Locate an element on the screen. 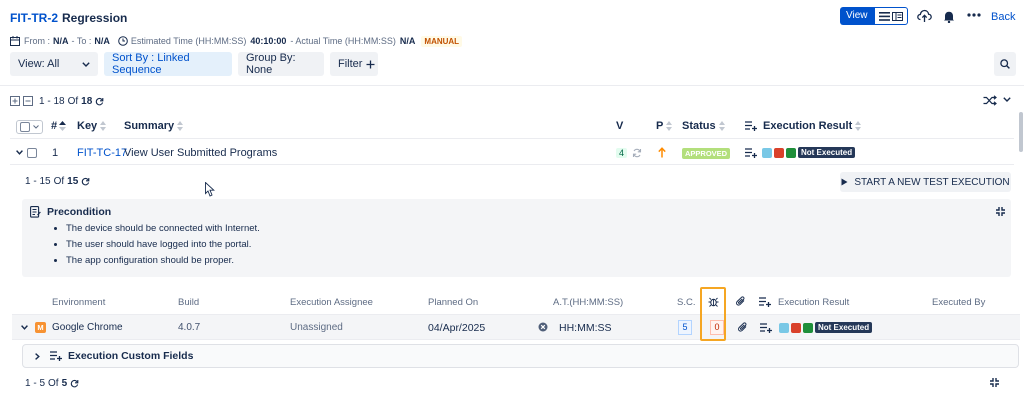 This screenshot has width=1024, height=395. actual-time-value: N/A is located at coordinates (407, 41).